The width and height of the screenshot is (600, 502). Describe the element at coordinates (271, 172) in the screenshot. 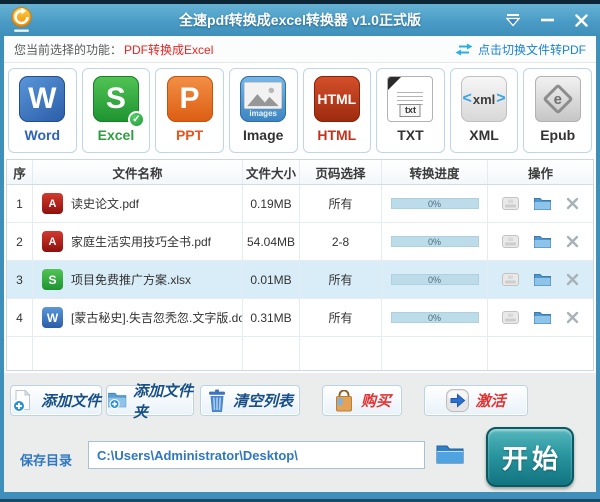

I see `col-filesize: 文件大小` at that location.